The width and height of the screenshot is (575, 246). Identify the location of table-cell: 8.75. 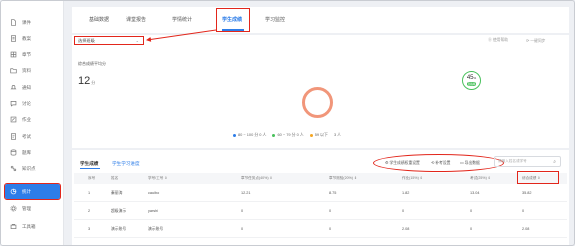
(333, 193).